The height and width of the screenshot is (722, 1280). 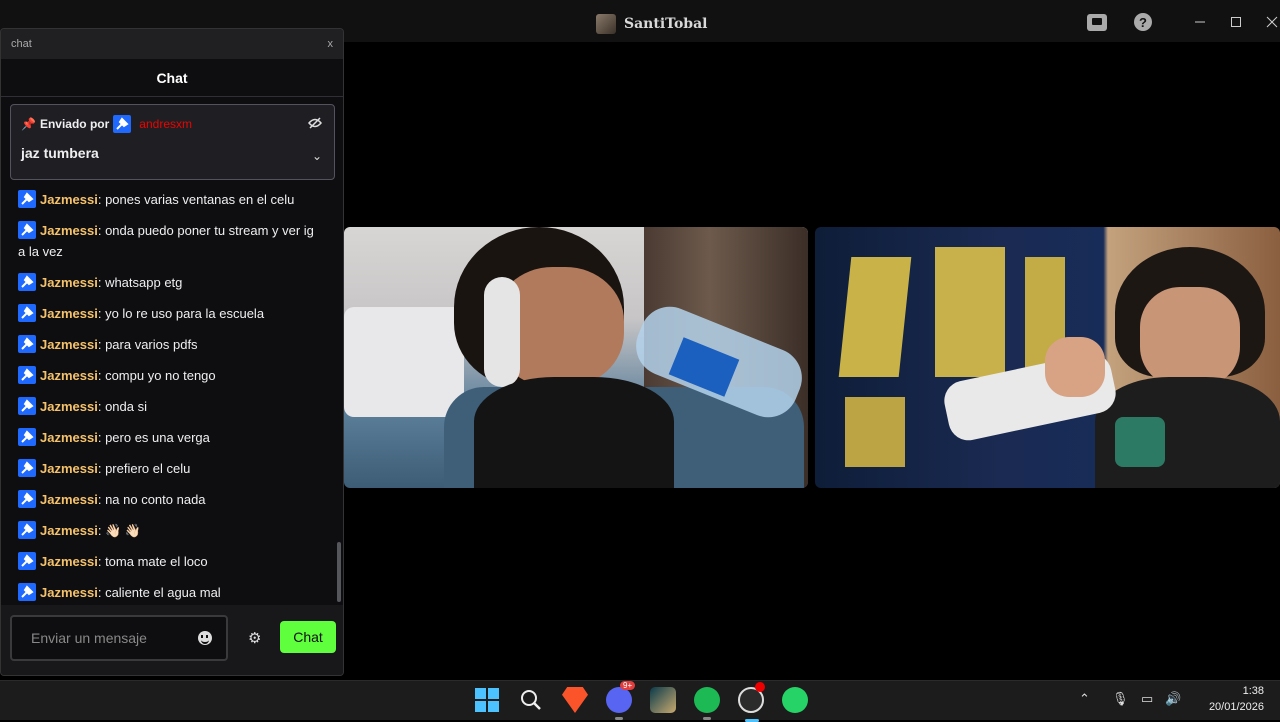 What do you see at coordinates (640, 701) in the screenshot?
I see `taskbar: 9+ ⌃ 🎙 ▭ 🔊 1:38 20/01/2026` at bounding box center [640, 701].